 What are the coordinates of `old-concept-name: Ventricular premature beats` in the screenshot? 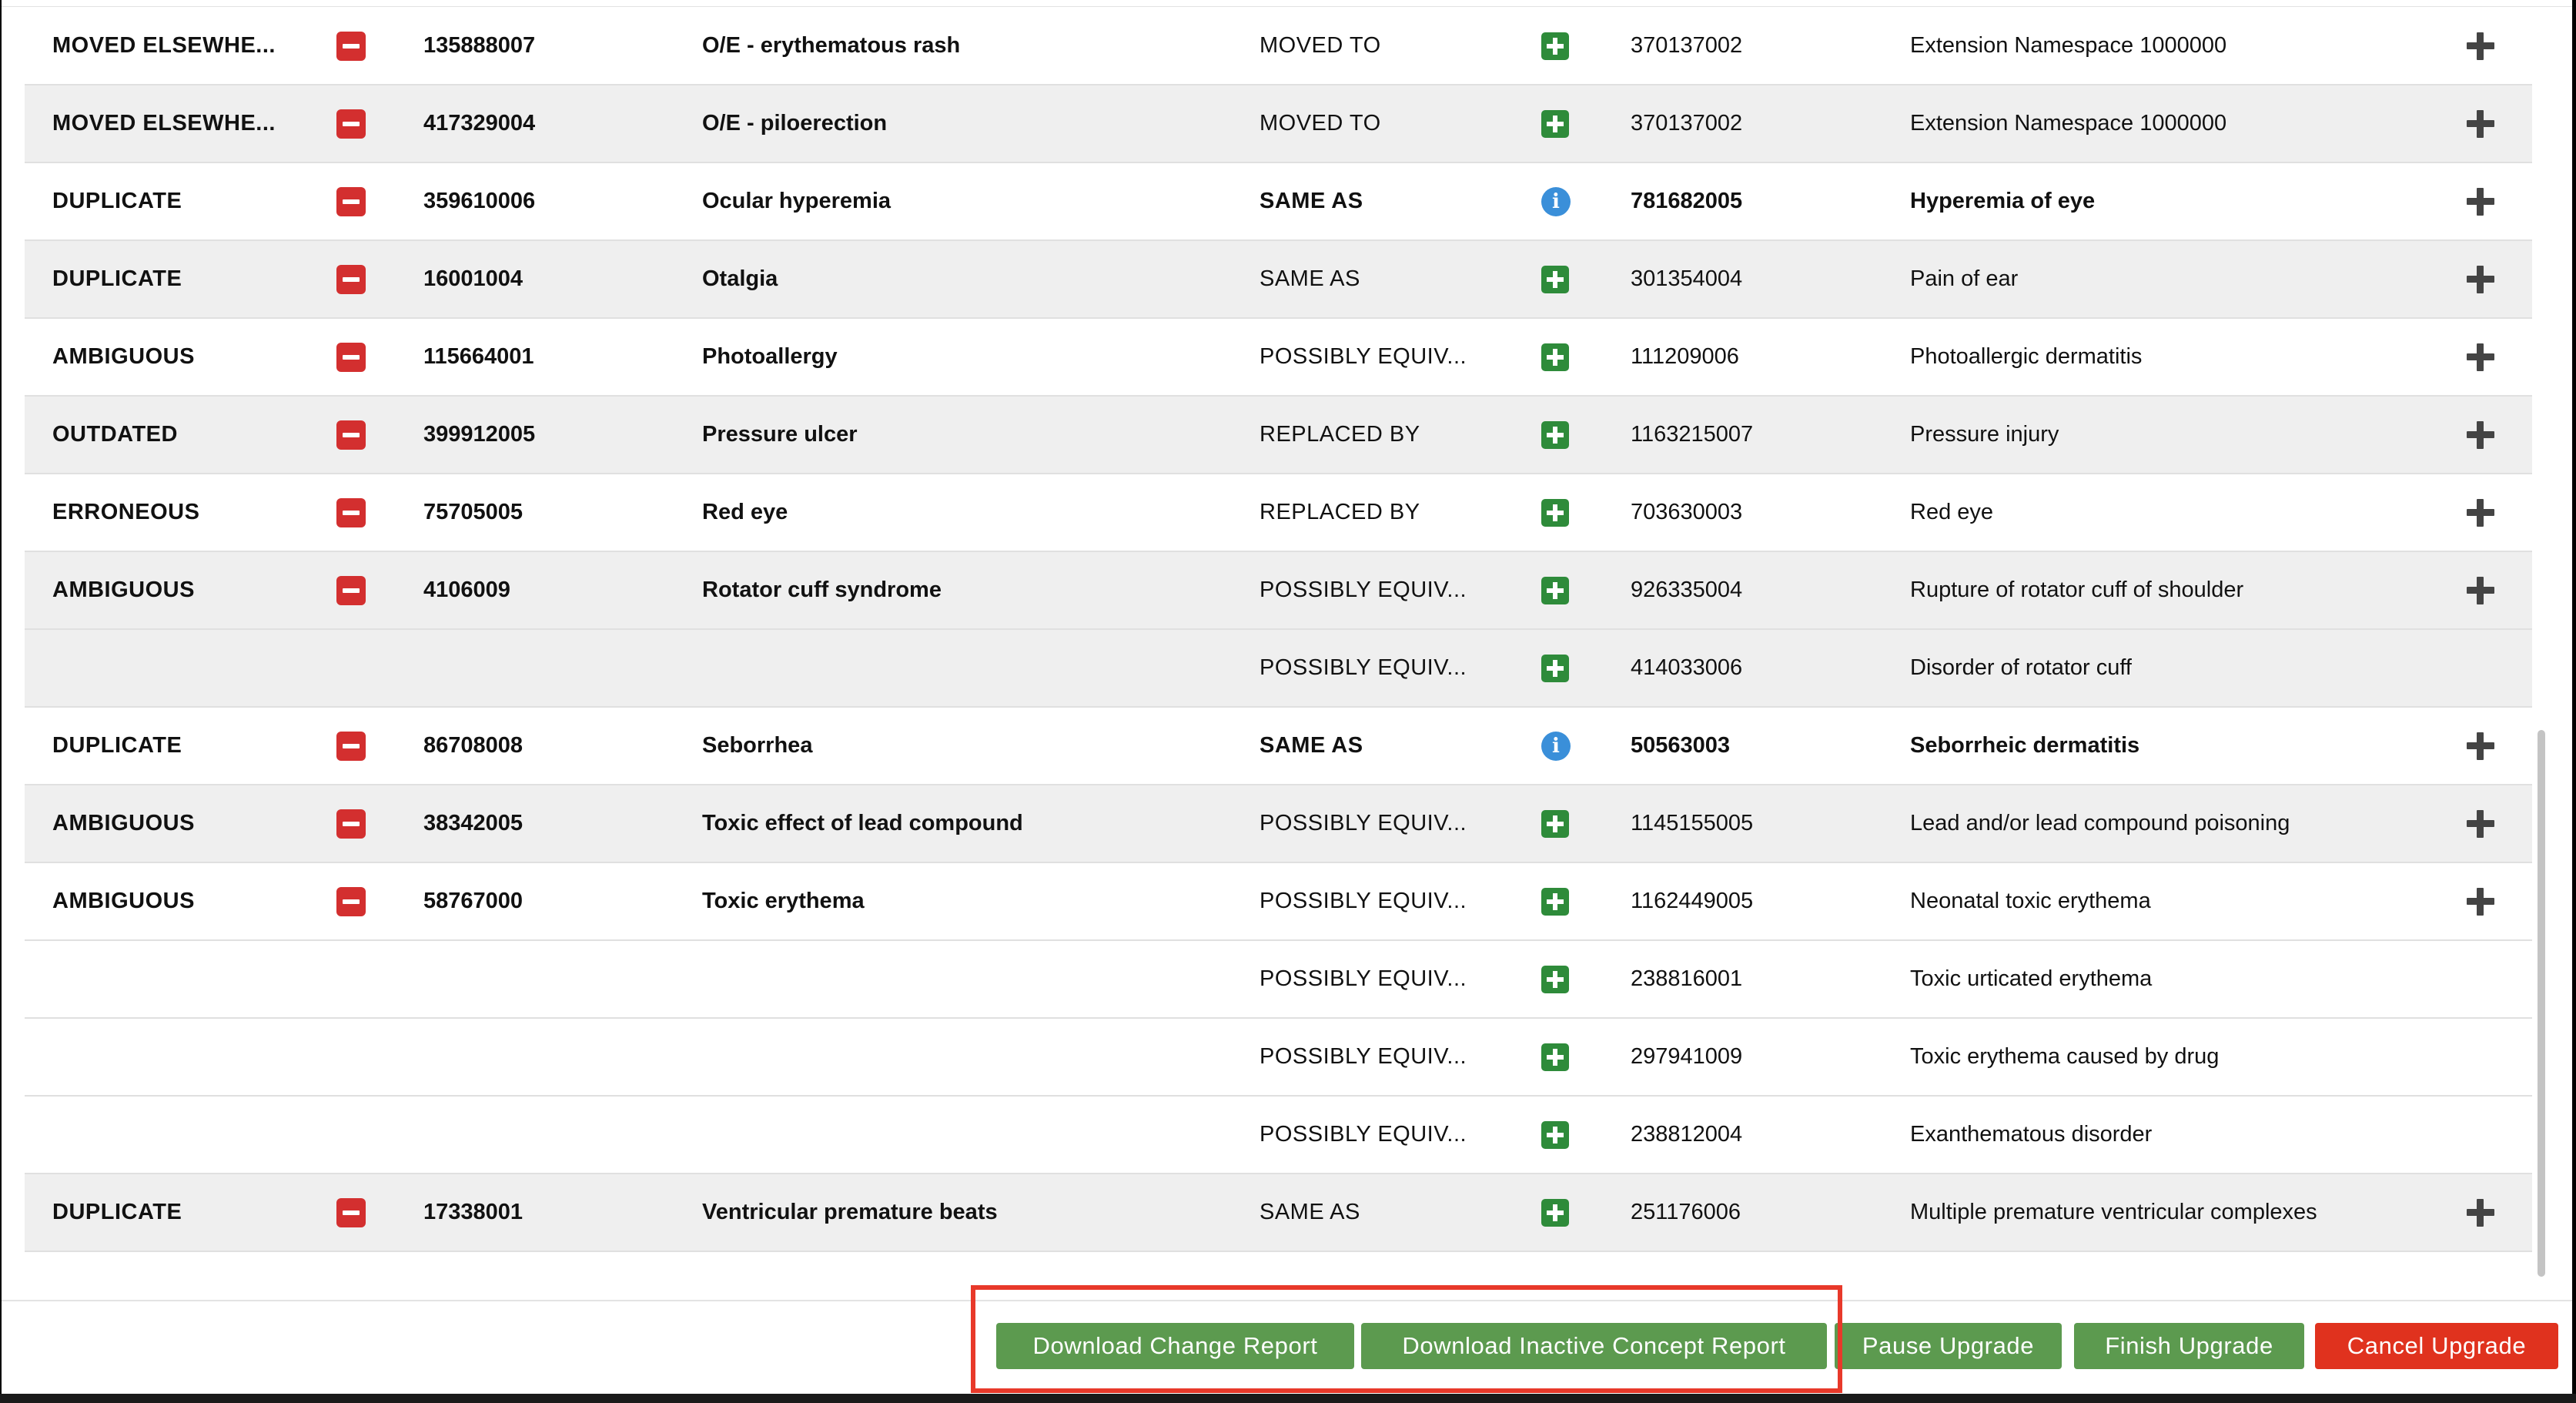 It's located at (850, 1212).